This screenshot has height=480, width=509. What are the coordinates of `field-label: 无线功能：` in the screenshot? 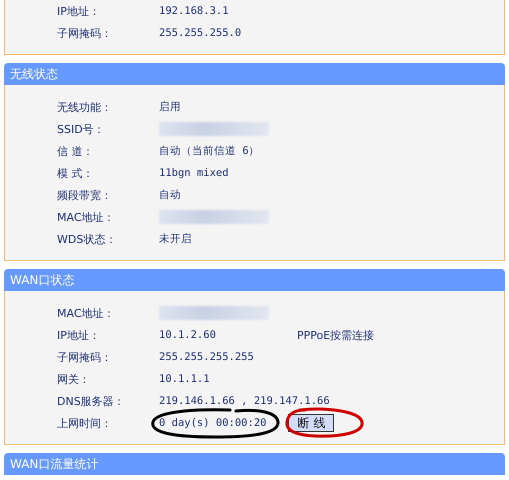 It's located at (85, 107).